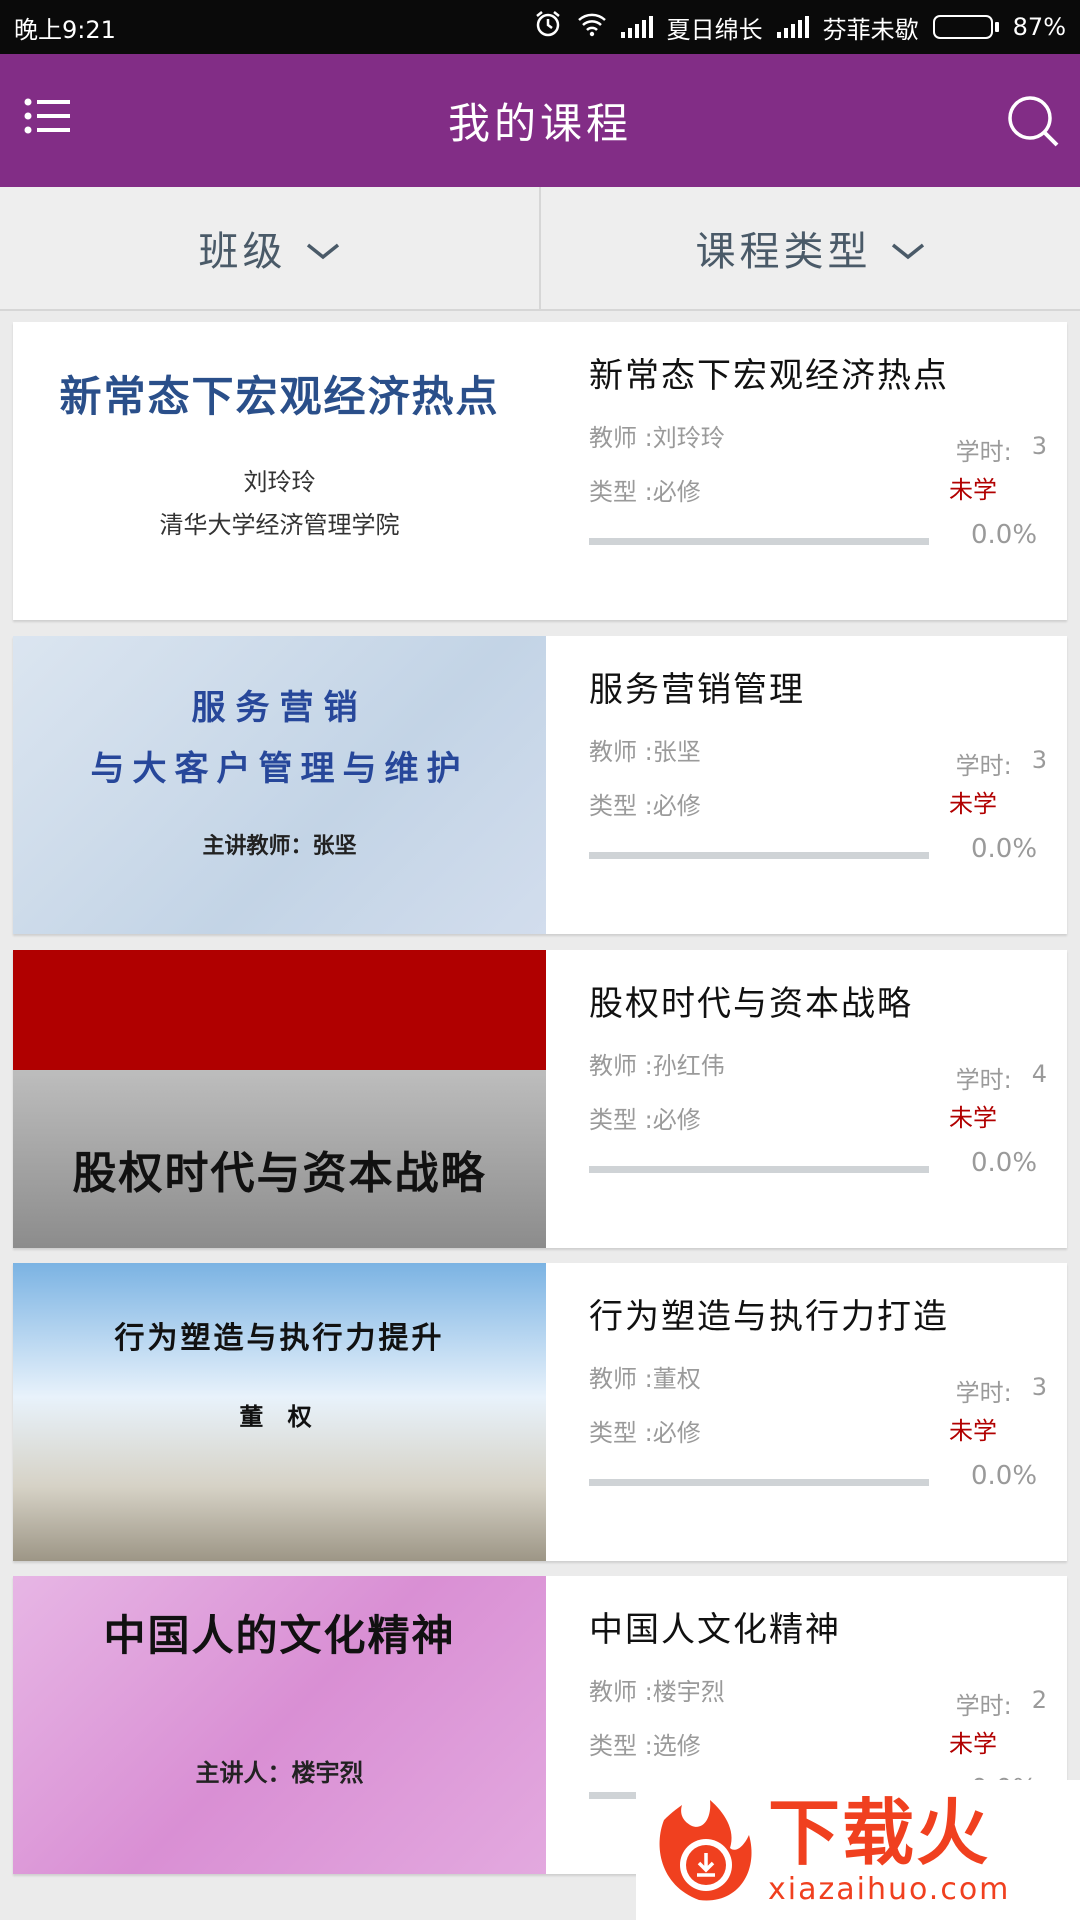 The width and height of the screenshot is (1080, 1920). What do you see at coordinates (539, 123) in the screenshot?
I see `page-title: 我的课程` at bounding box center [539, 123].